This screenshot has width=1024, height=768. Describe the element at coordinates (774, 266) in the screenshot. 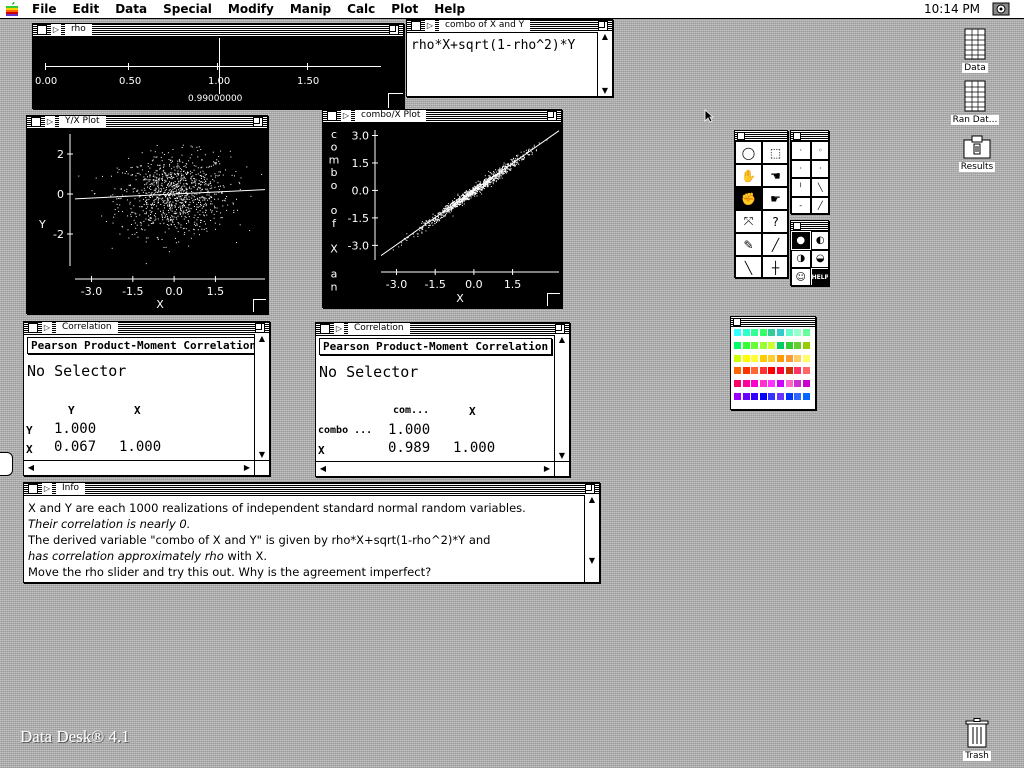

I see `crosshair-tool-icon: ┼` at that location.